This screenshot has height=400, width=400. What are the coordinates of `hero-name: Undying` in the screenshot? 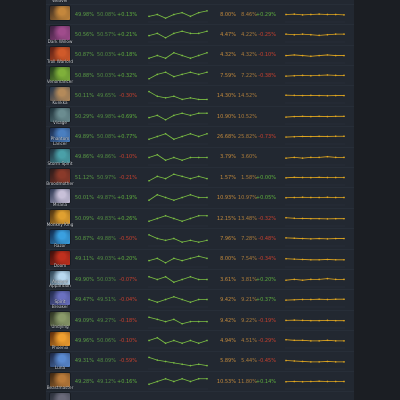 It's located at (60, 326).